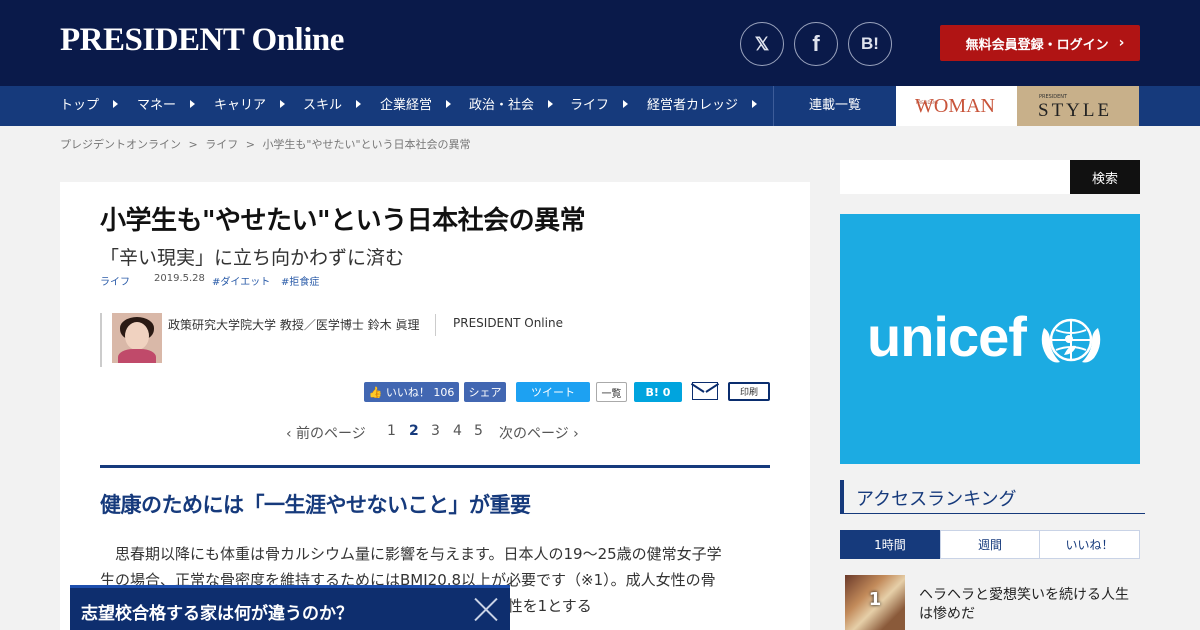 Image resolution: width=1200 pixels, height=630 pixels. What do you see at coordinates (120, 144) in the screenshot?
I see `breadcrumb-home: プレジデントオンライン` at bounding box center [120, 144].